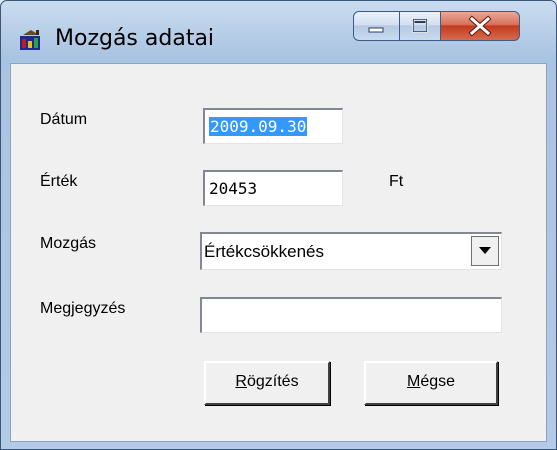  Describe the element at coordinates (438, 381) in the screenshot. I see `cancel-label: égse` at that location.